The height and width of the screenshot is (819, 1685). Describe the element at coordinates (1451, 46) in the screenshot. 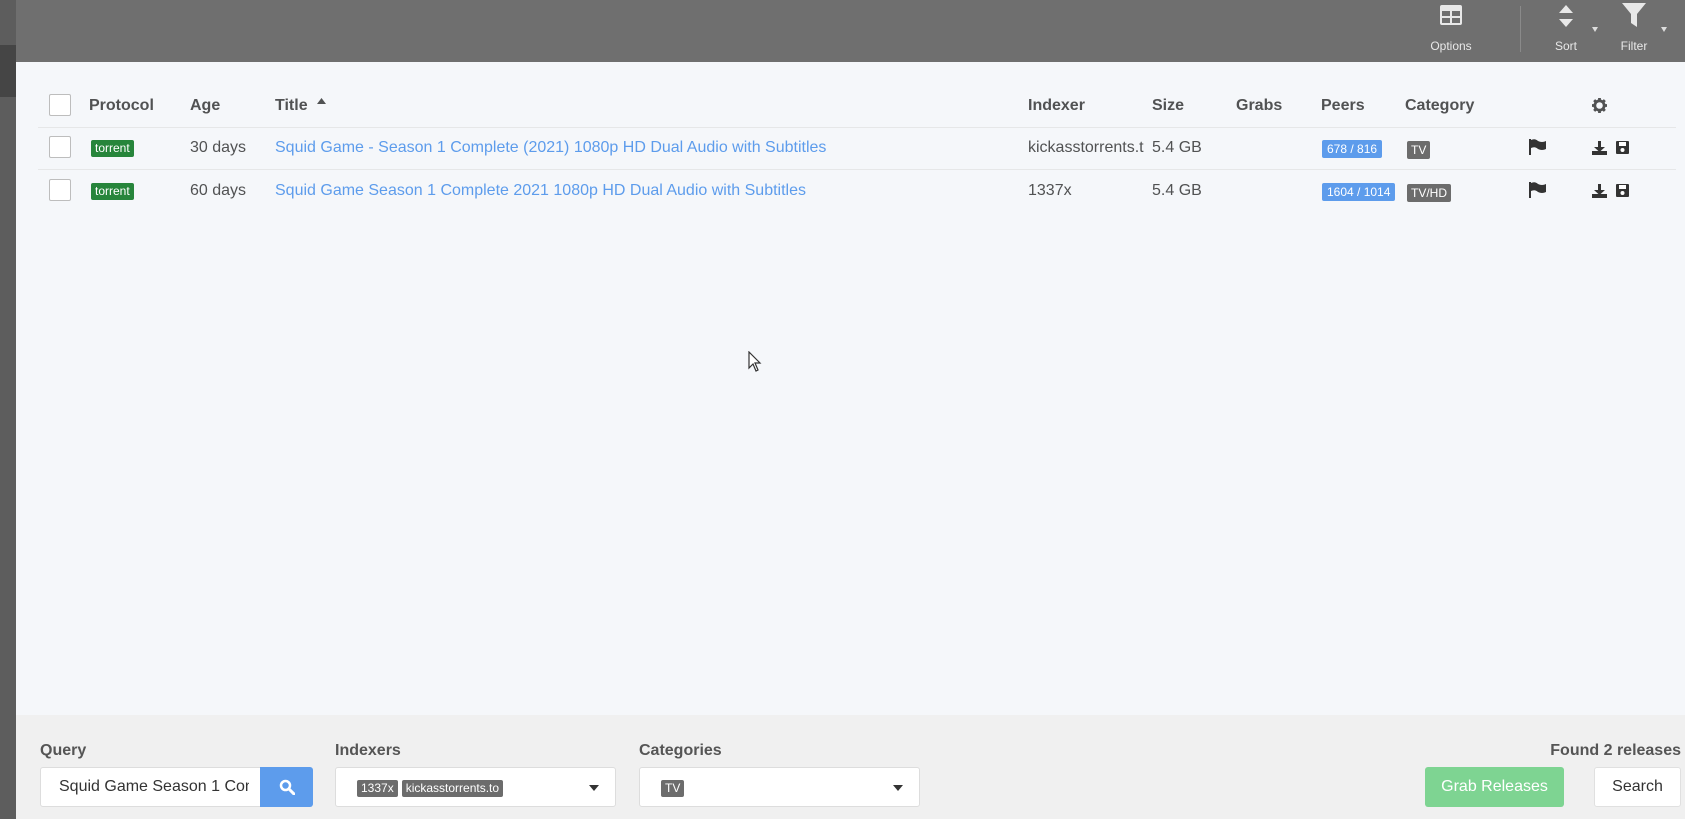

I see `options-label: Options` at that location.